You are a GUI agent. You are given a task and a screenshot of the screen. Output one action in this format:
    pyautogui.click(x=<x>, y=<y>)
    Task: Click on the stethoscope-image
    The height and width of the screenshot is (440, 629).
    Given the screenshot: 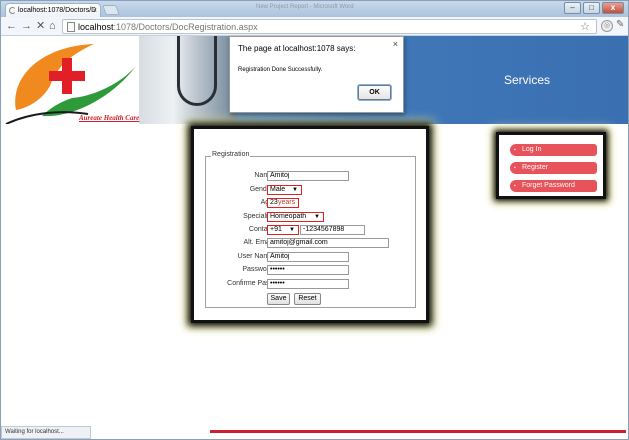 What is the action you would take?
    pyautogui.click(x=197, y=71)
    